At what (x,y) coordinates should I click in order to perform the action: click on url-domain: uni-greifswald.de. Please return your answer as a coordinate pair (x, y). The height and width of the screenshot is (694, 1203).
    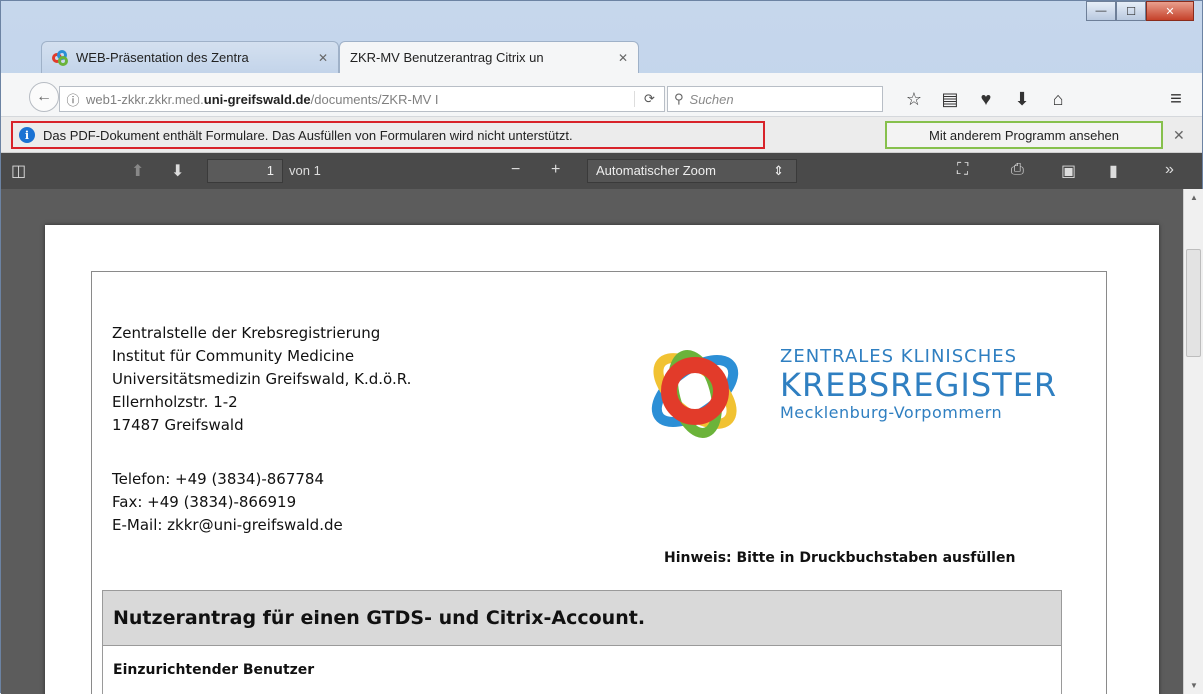
    Looking at the image, I should click on (257, 99).